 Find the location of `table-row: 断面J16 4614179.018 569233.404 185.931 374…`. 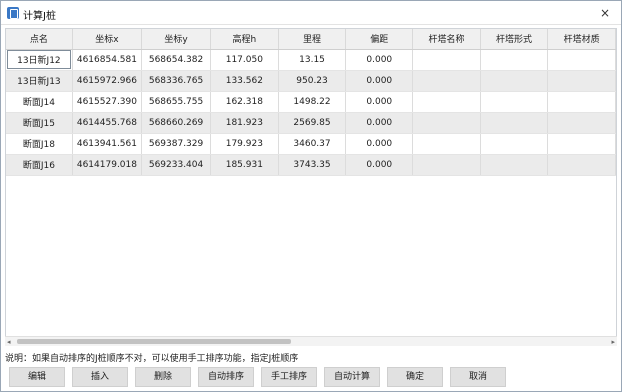

table-row: 断面J16 4614179.018 569233.404 185.931 374… is located at coordinates (311, 165).